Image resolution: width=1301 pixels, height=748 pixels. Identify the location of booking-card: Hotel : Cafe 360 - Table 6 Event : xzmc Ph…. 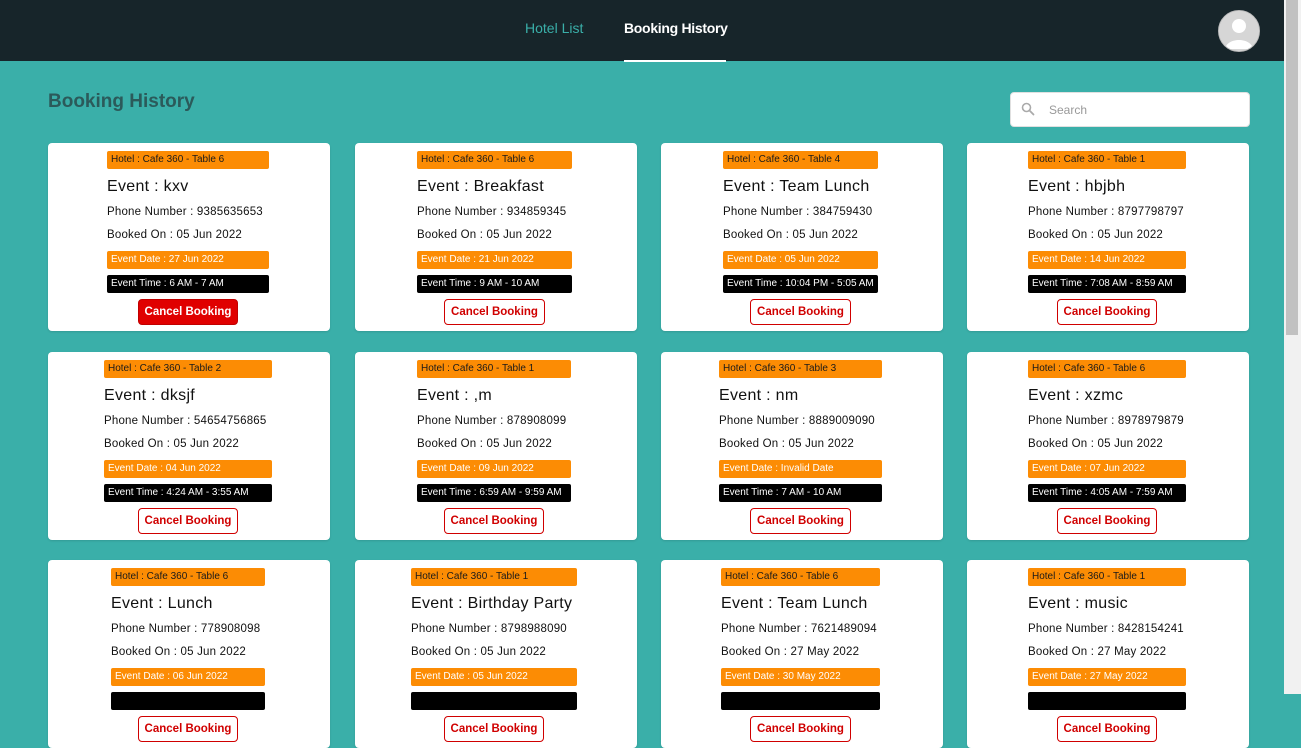
(1108, 446).